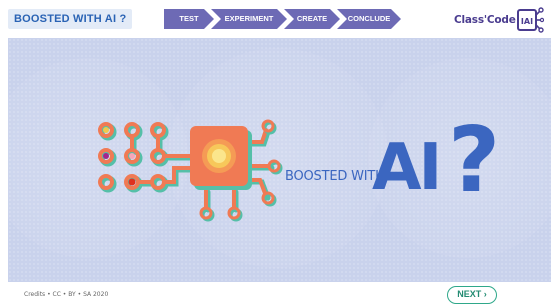 The width and height of the screenshot is (551, 307). Describe the element at coordinates (407, 168) in the screenshot. I see `ai-heading: AI` at that location.